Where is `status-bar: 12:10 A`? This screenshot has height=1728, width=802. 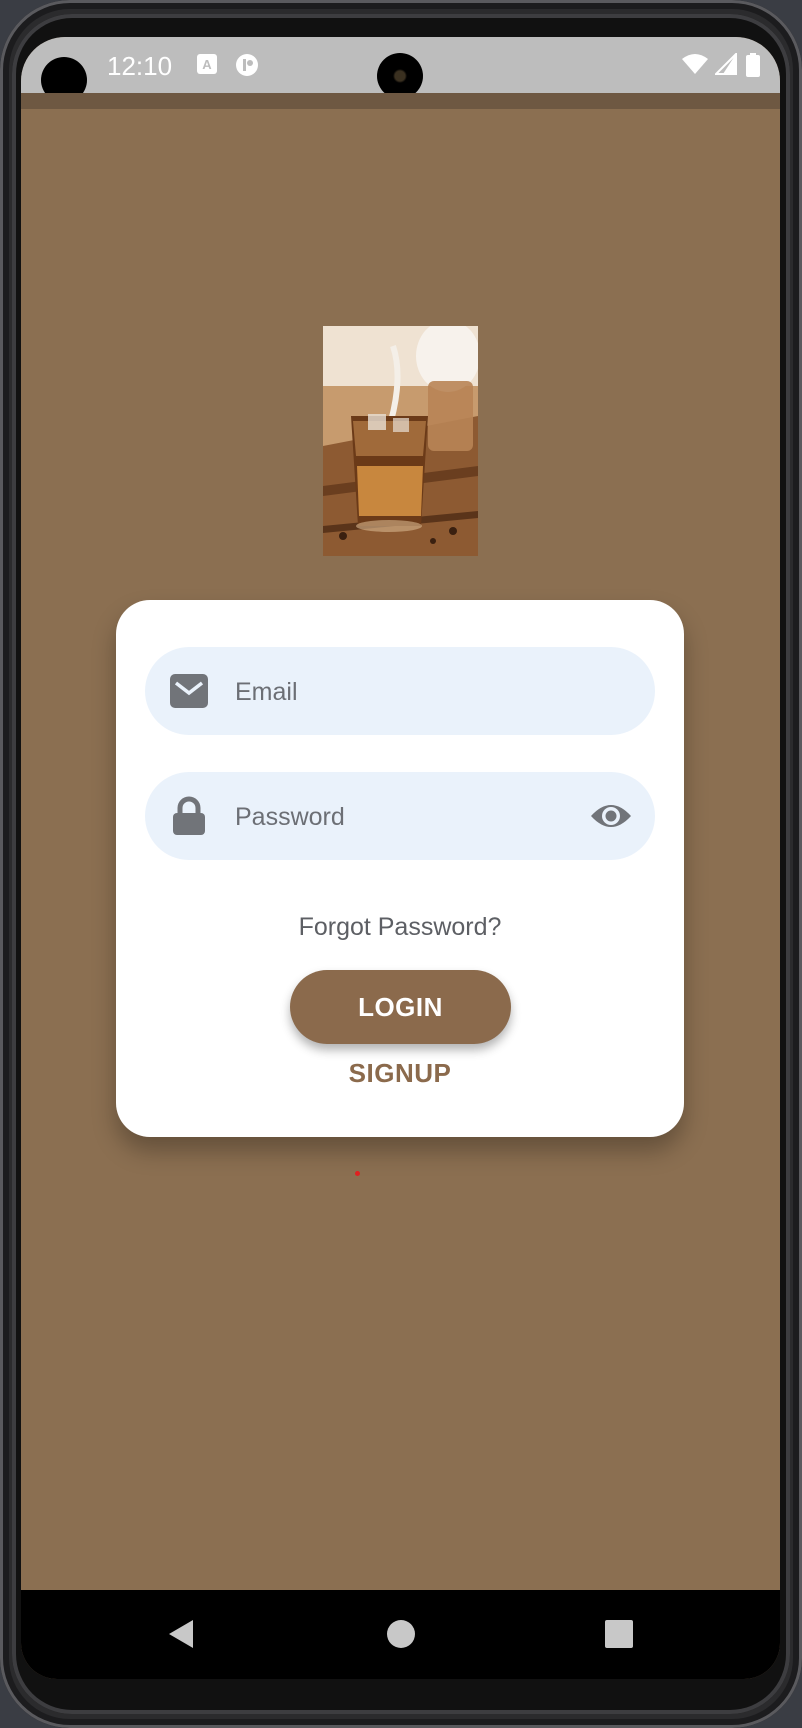
status-bar: 12:10 A is located at coordinates (400, 70).